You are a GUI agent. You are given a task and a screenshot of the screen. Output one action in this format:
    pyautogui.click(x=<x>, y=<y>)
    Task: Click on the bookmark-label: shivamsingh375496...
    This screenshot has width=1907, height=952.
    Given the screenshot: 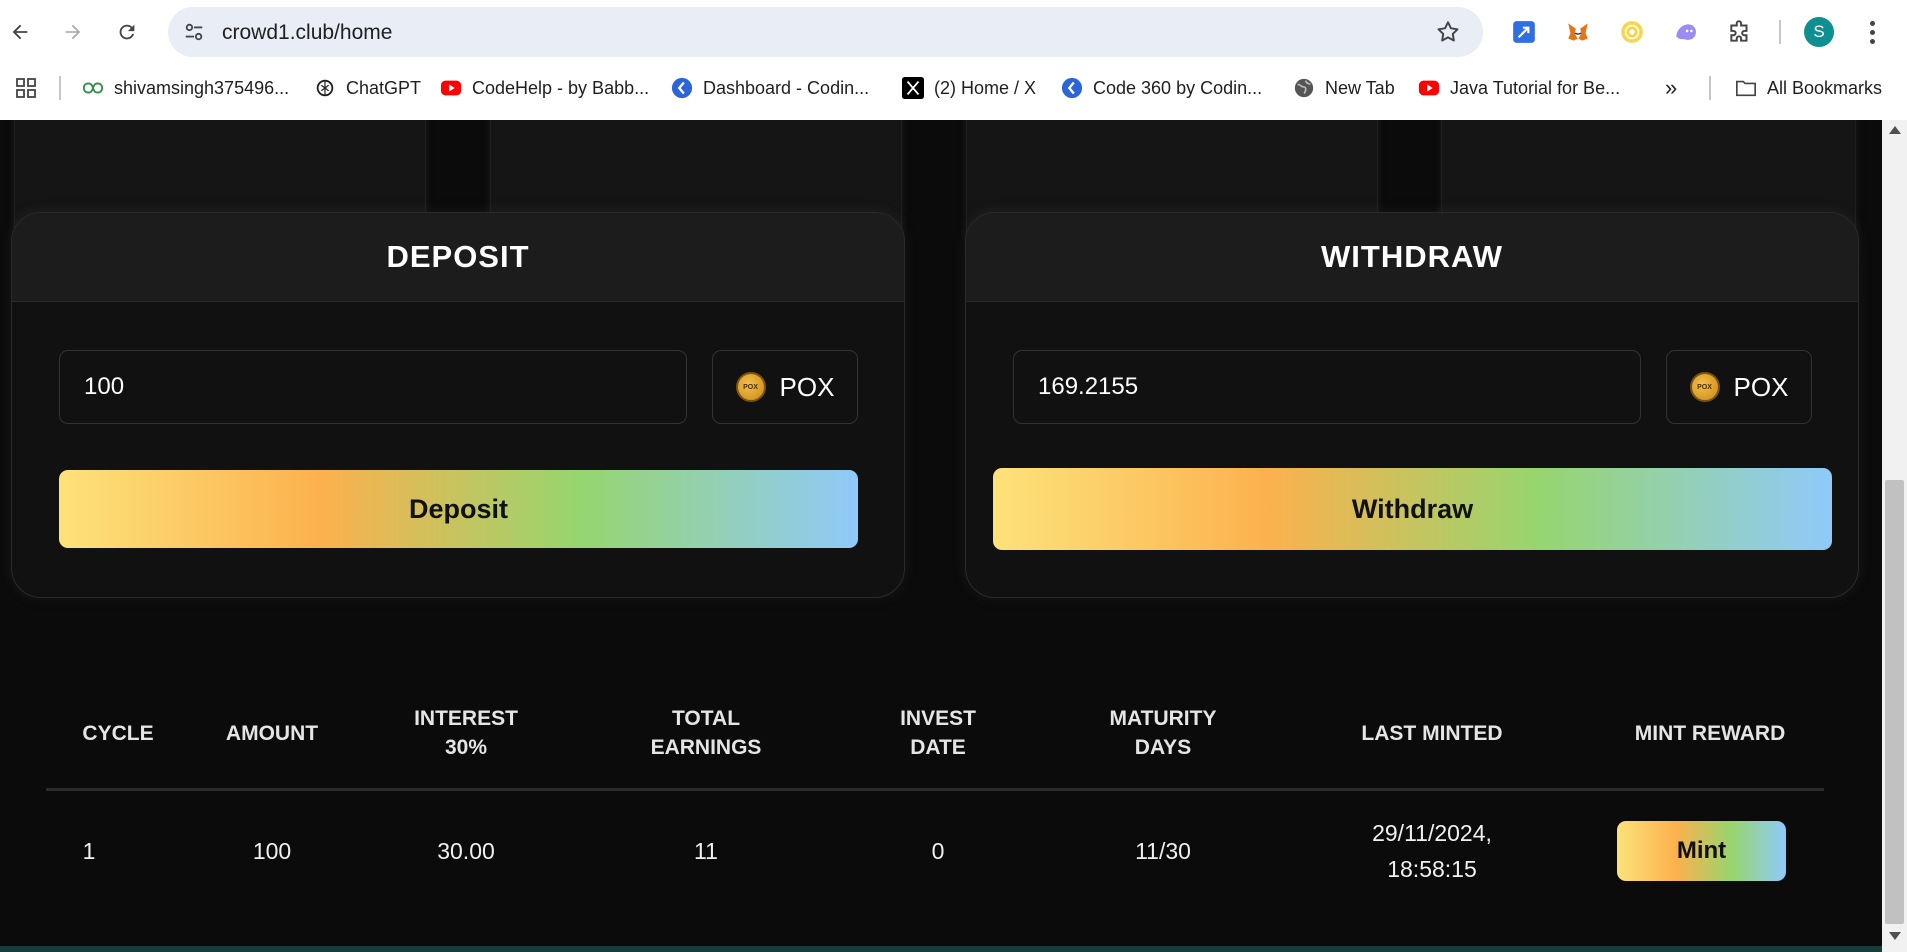 What is the action you would take?
    pyautogui.click(x=202, y=87)
    